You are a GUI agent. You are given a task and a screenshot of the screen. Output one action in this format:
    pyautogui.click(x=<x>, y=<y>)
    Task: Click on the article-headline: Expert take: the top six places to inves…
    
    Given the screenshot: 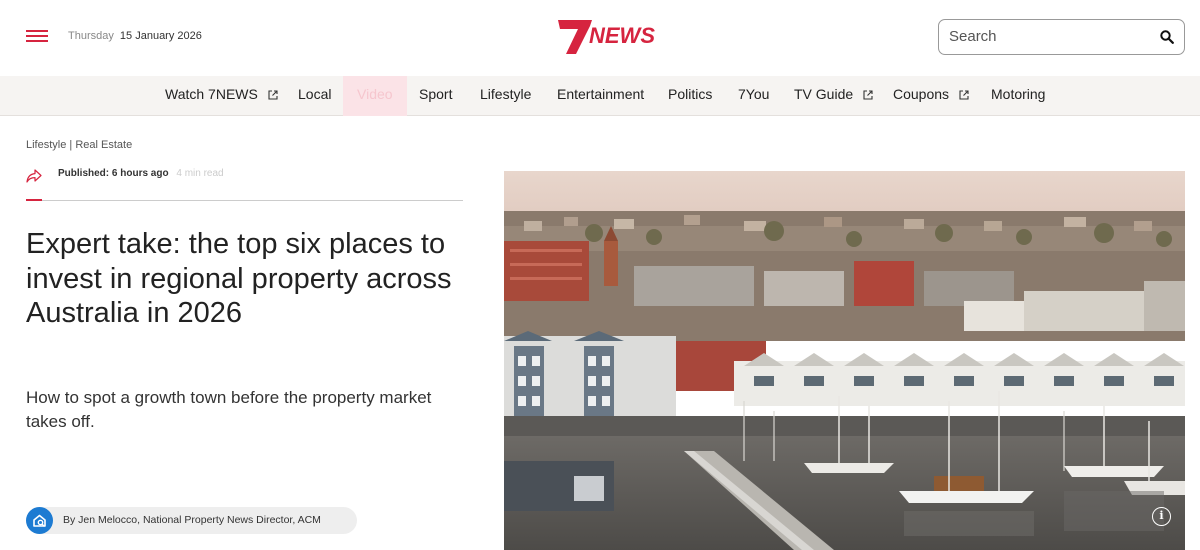 What is the action you would take?
    pyautogui.click(x=239, y=278)
    